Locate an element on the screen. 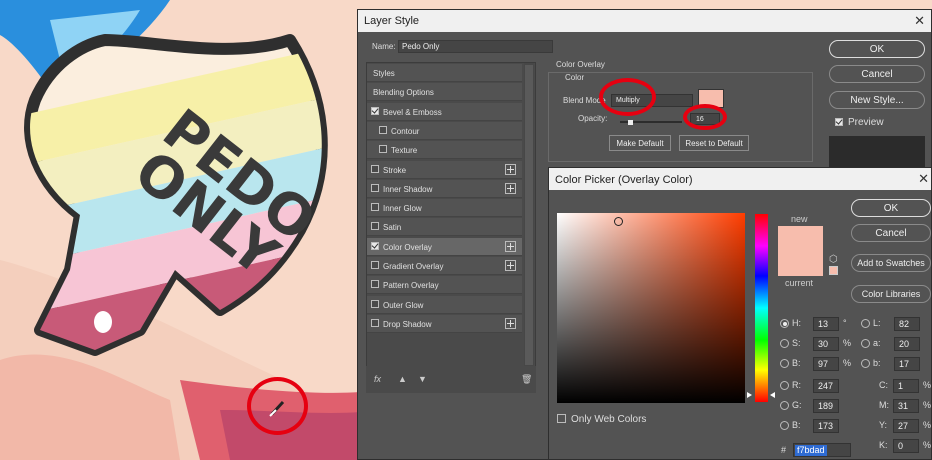 The height and width of the screenshot is (460, 932). style-item: Gradient Overlay is located at coordinates (444, 266).